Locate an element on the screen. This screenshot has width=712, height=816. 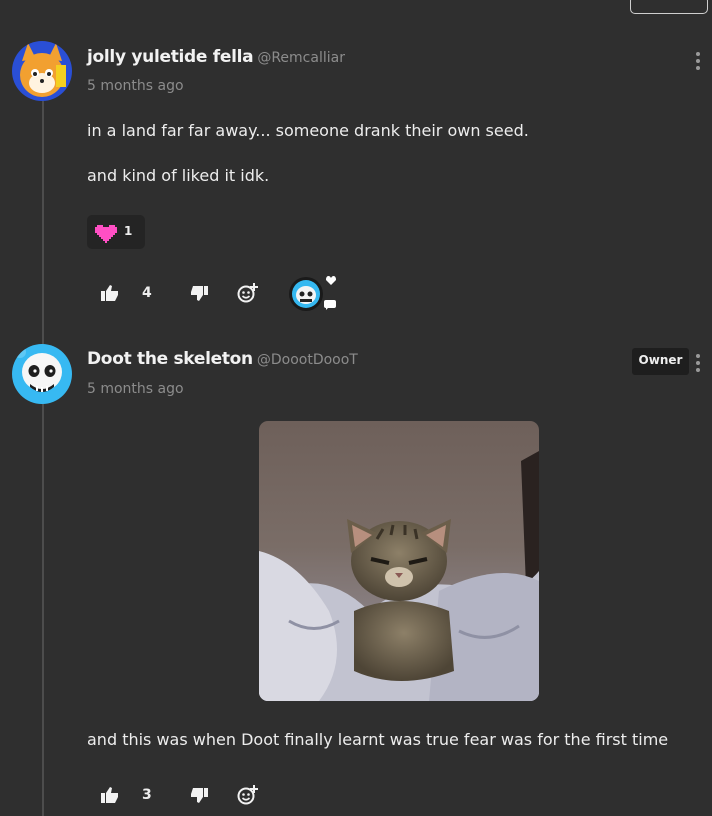
like-count: 4 is located at coordinates (147, 293).